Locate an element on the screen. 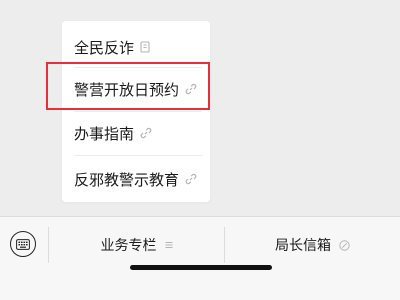 The image size is (400, 300). menu-item-label: 警营开放日预约 is located at coordinates (127, 89).